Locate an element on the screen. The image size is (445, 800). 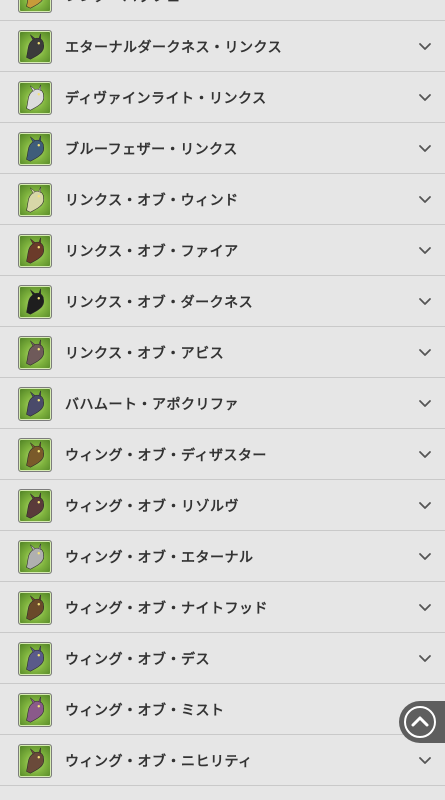
wing-of-resolve-icon is located at coordinates (35, 506).